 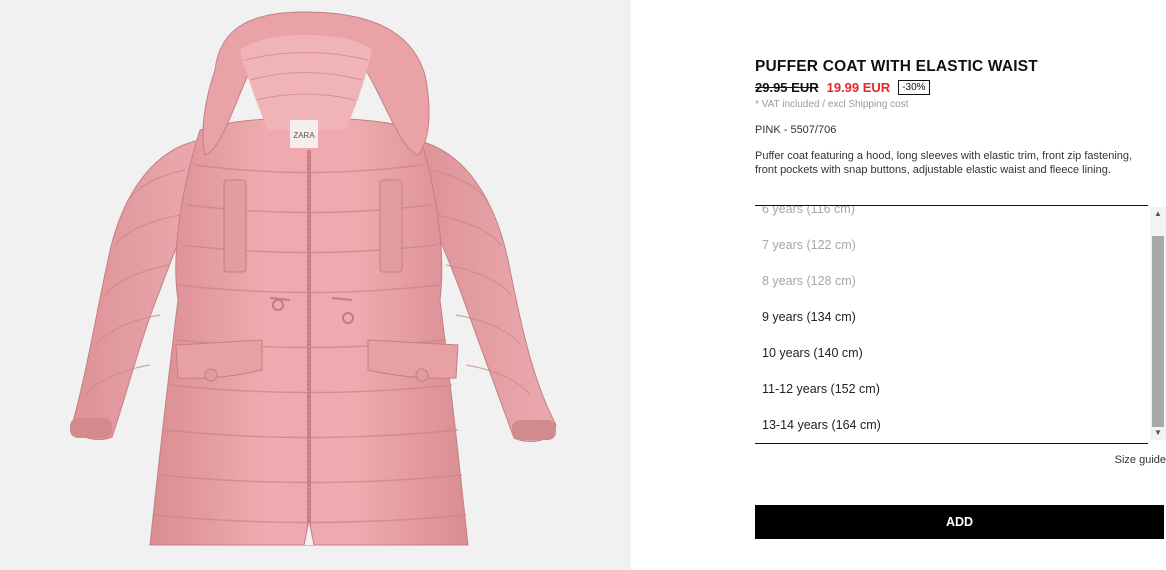 I want to click on size-list-scrollbar: ▲ ▼, so click(x=1158, y=323).